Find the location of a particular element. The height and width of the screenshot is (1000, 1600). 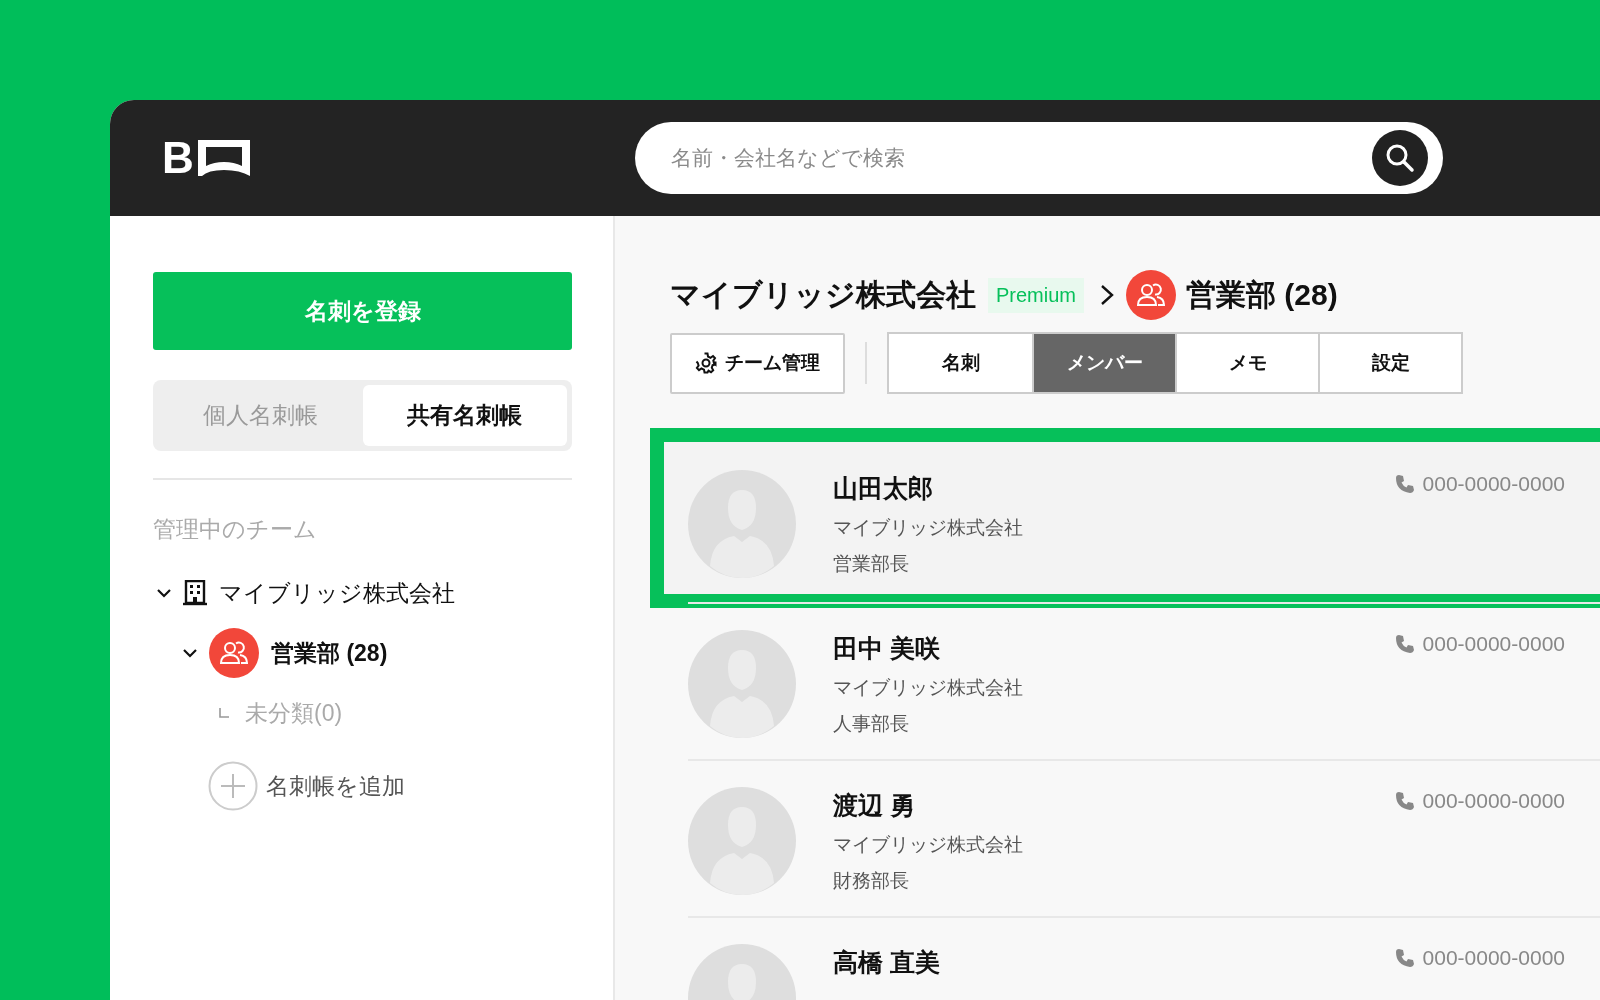

team-settings-button: チーム管理 is located at coordinates (757, 363).